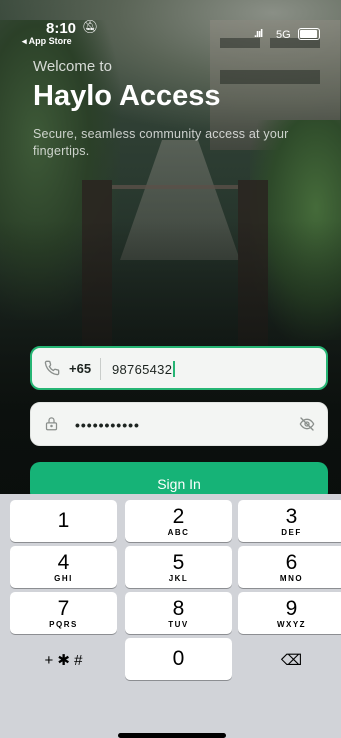 This screenshot has height=738, width=341. Describe the element at coordinates (174, 369) in the screenshot. I see `text-caret` at that location.